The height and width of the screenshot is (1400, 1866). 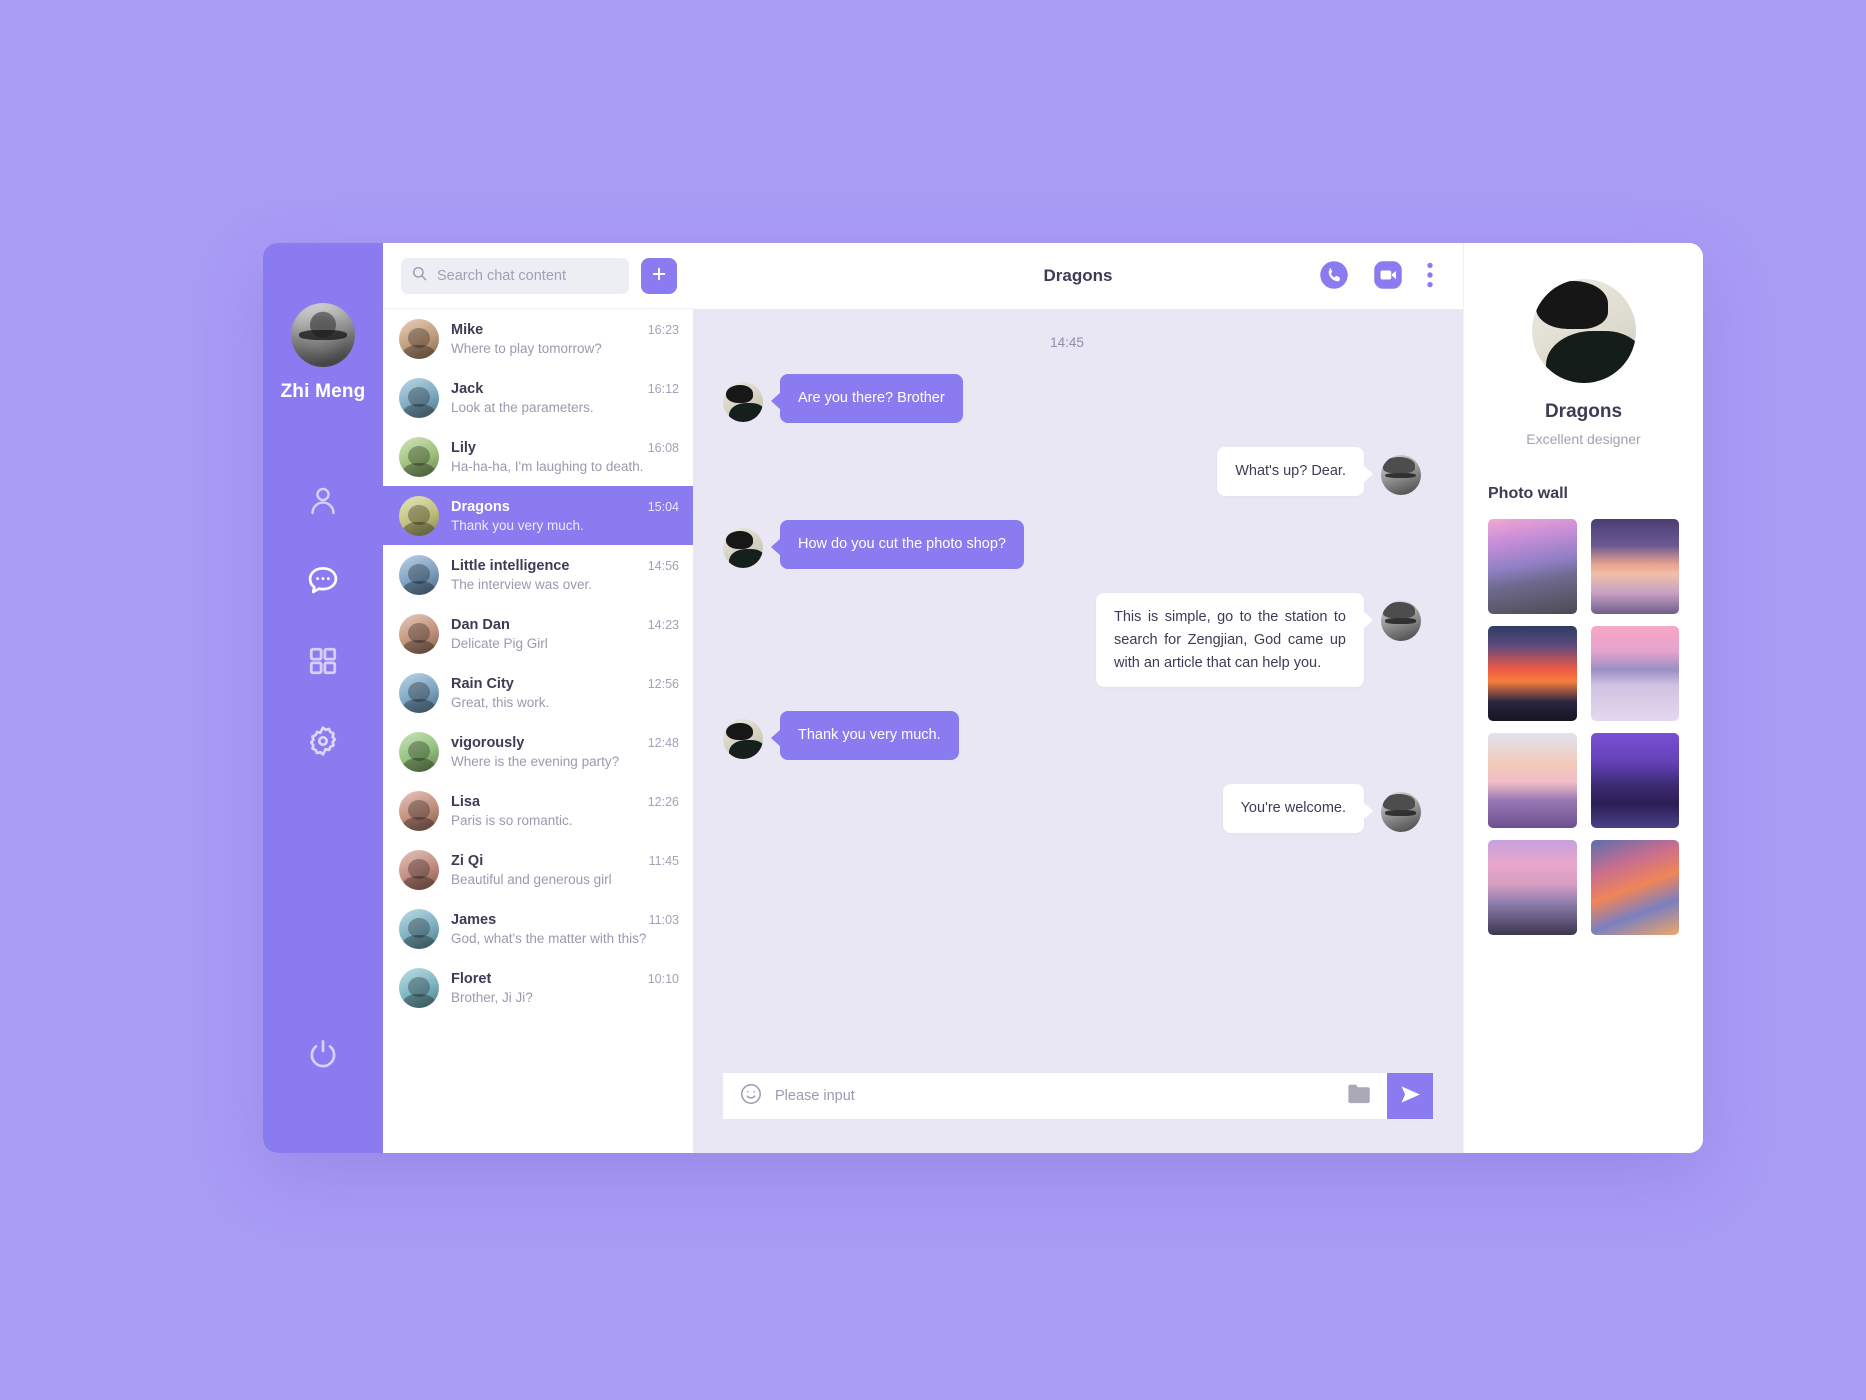 I want to click on message-timestamp: 14:45, so click(x=1067, y=342).